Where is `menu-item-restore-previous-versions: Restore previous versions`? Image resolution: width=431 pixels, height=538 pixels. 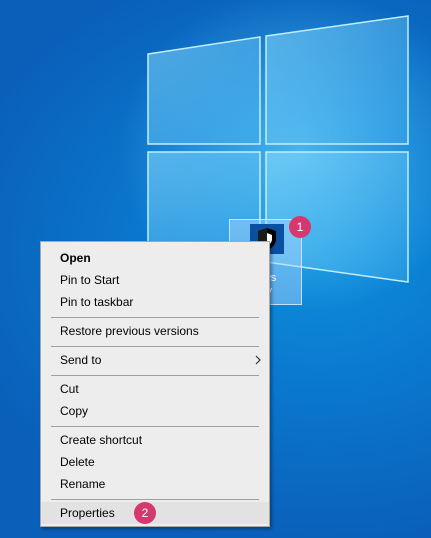 menu-item-restore-previous-versions: Restore previous versions is located at coordinates (155, 331).